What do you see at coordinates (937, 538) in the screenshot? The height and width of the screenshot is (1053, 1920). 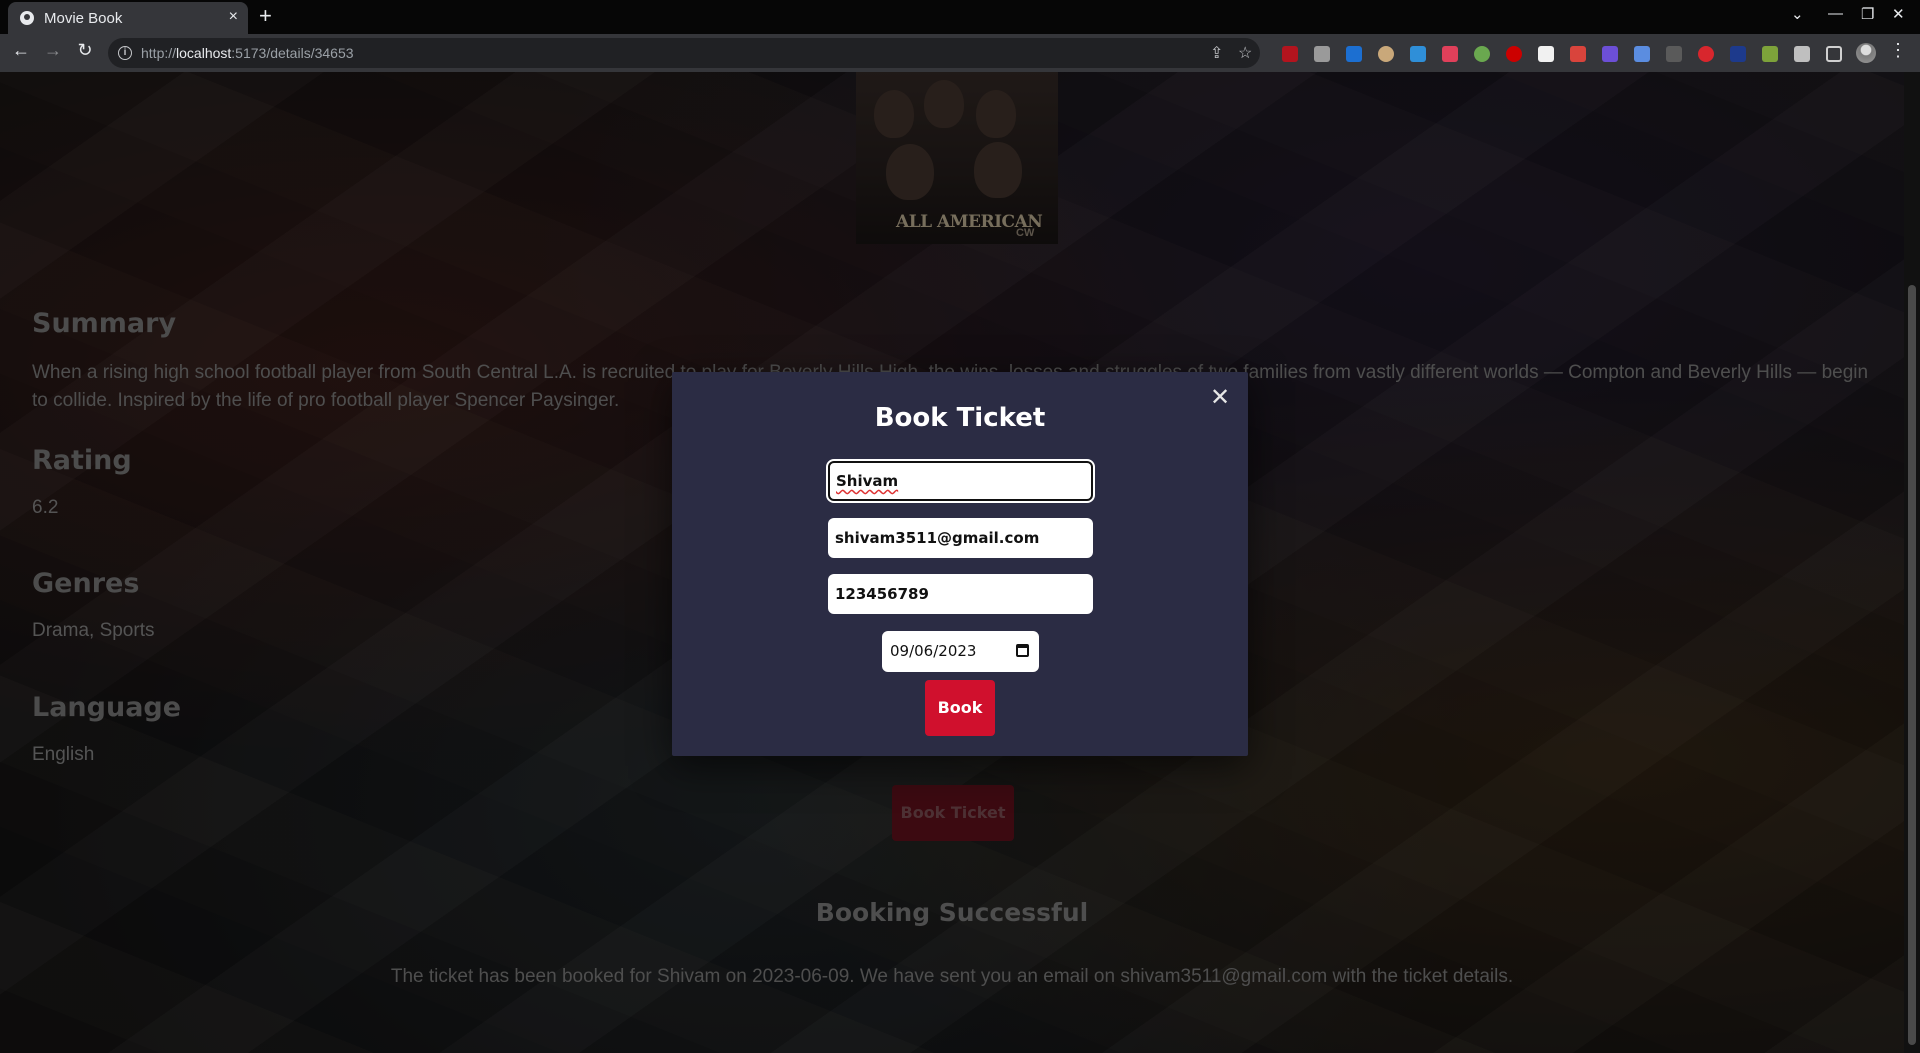 I see `email-field-value: shivam3511@gmail.com` at bounding box center [937, 538].